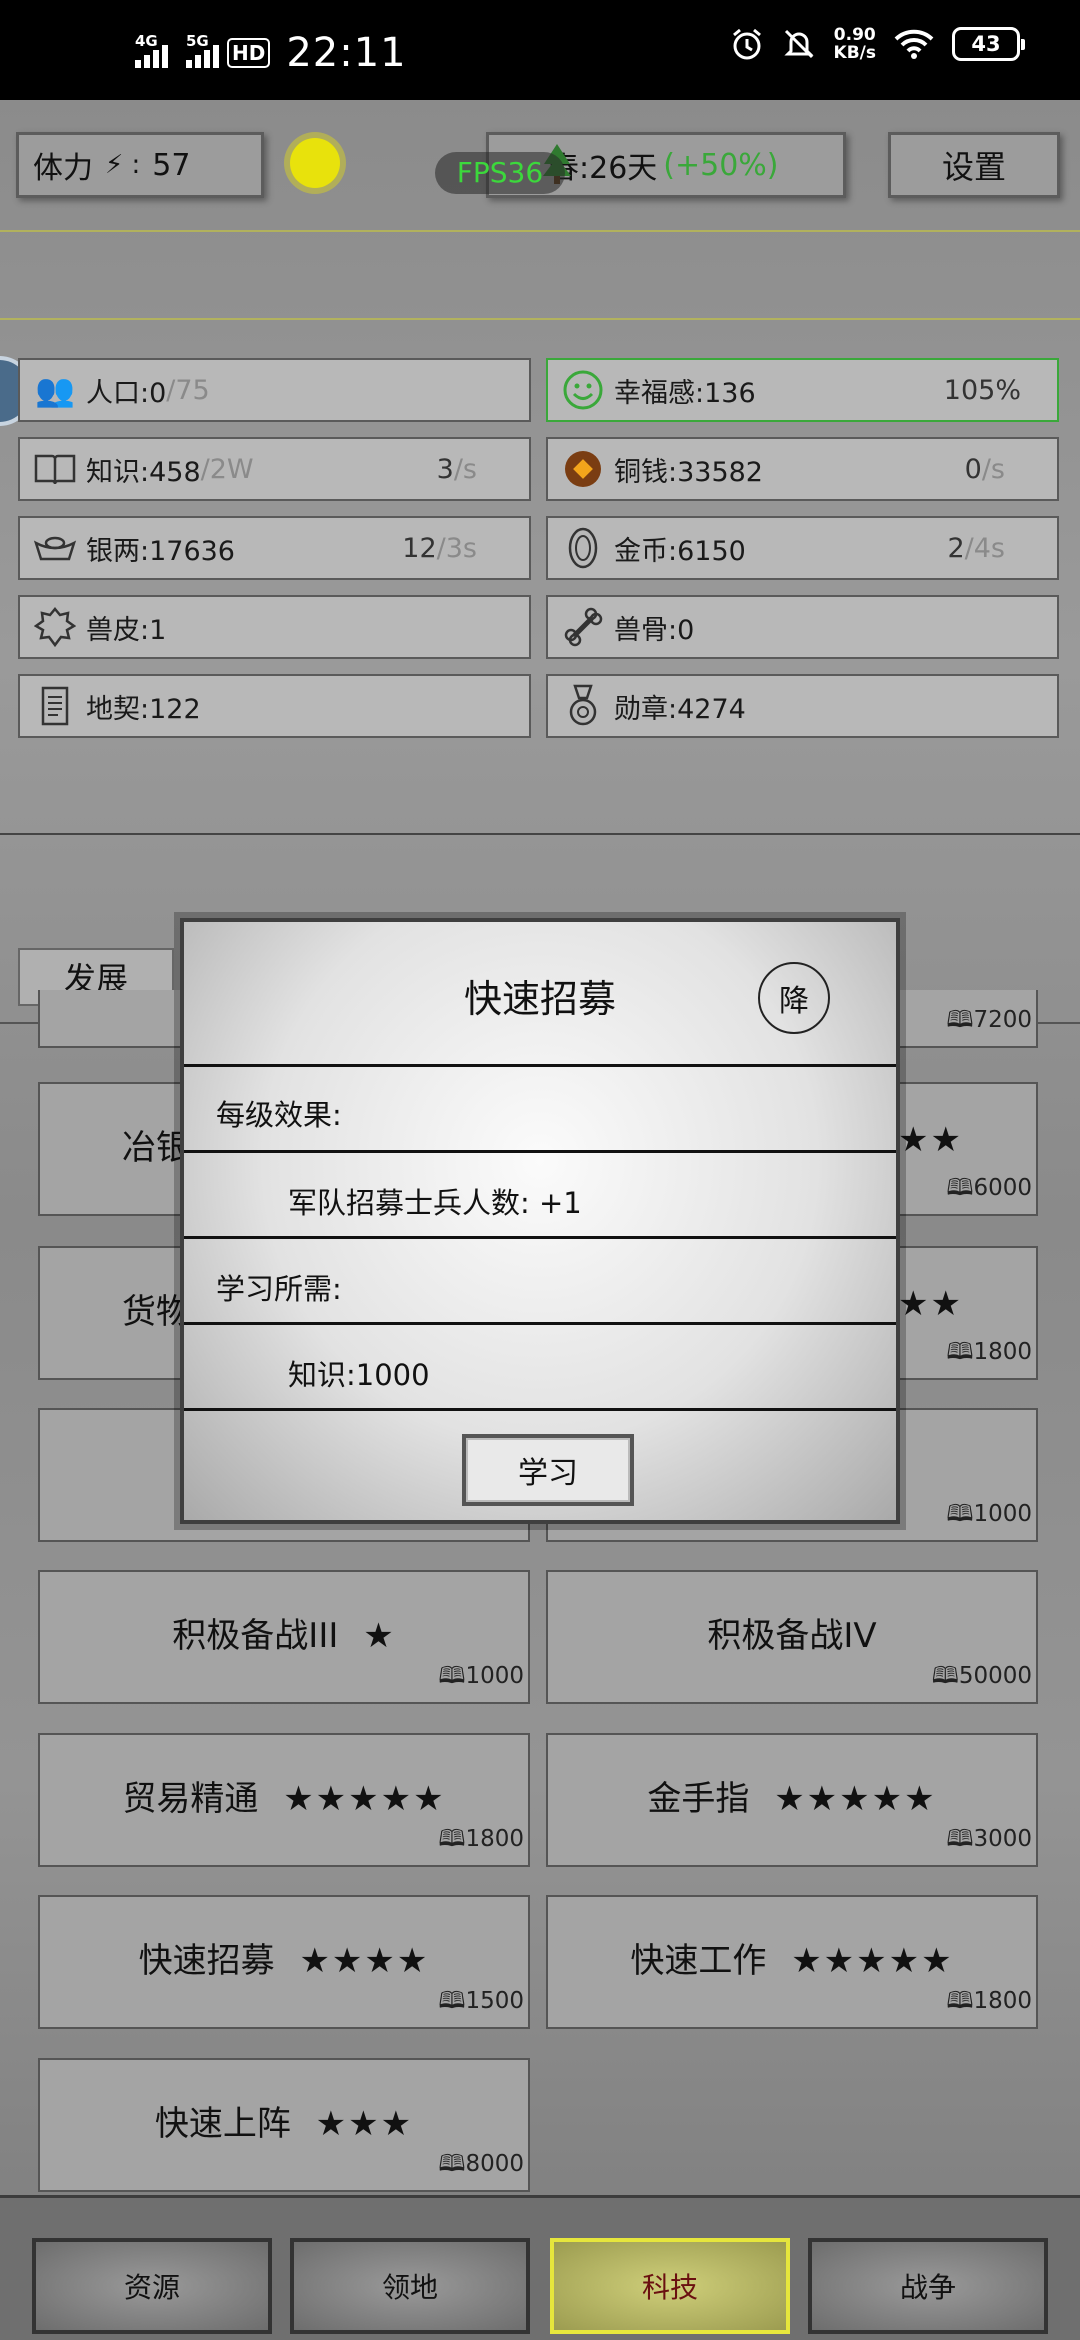 Image resolution: width=1080 pixels, height=2340 pixels. What do you see at coordinates (143, 472) in the screenshot?
I see `knowledge-value: 知识:458` at bounding box center [143, 472].